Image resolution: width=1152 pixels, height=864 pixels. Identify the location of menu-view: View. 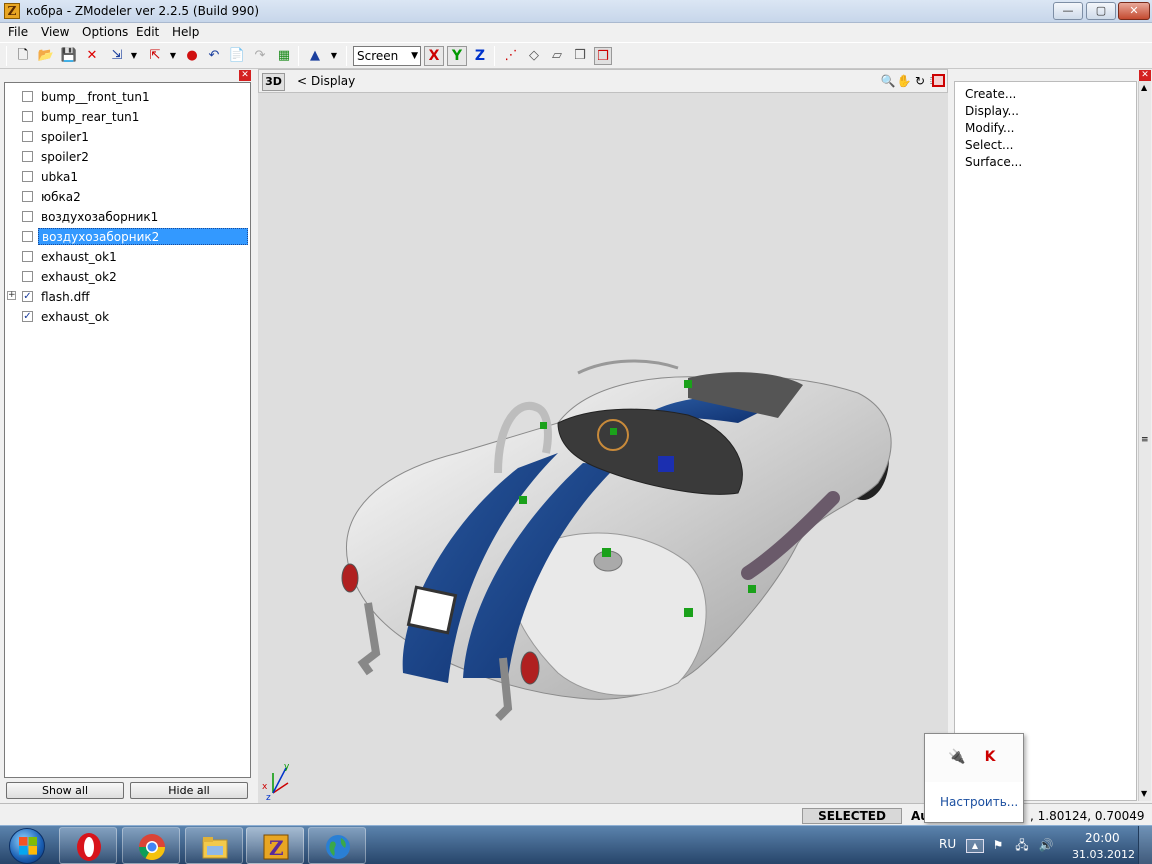
(55, 32).